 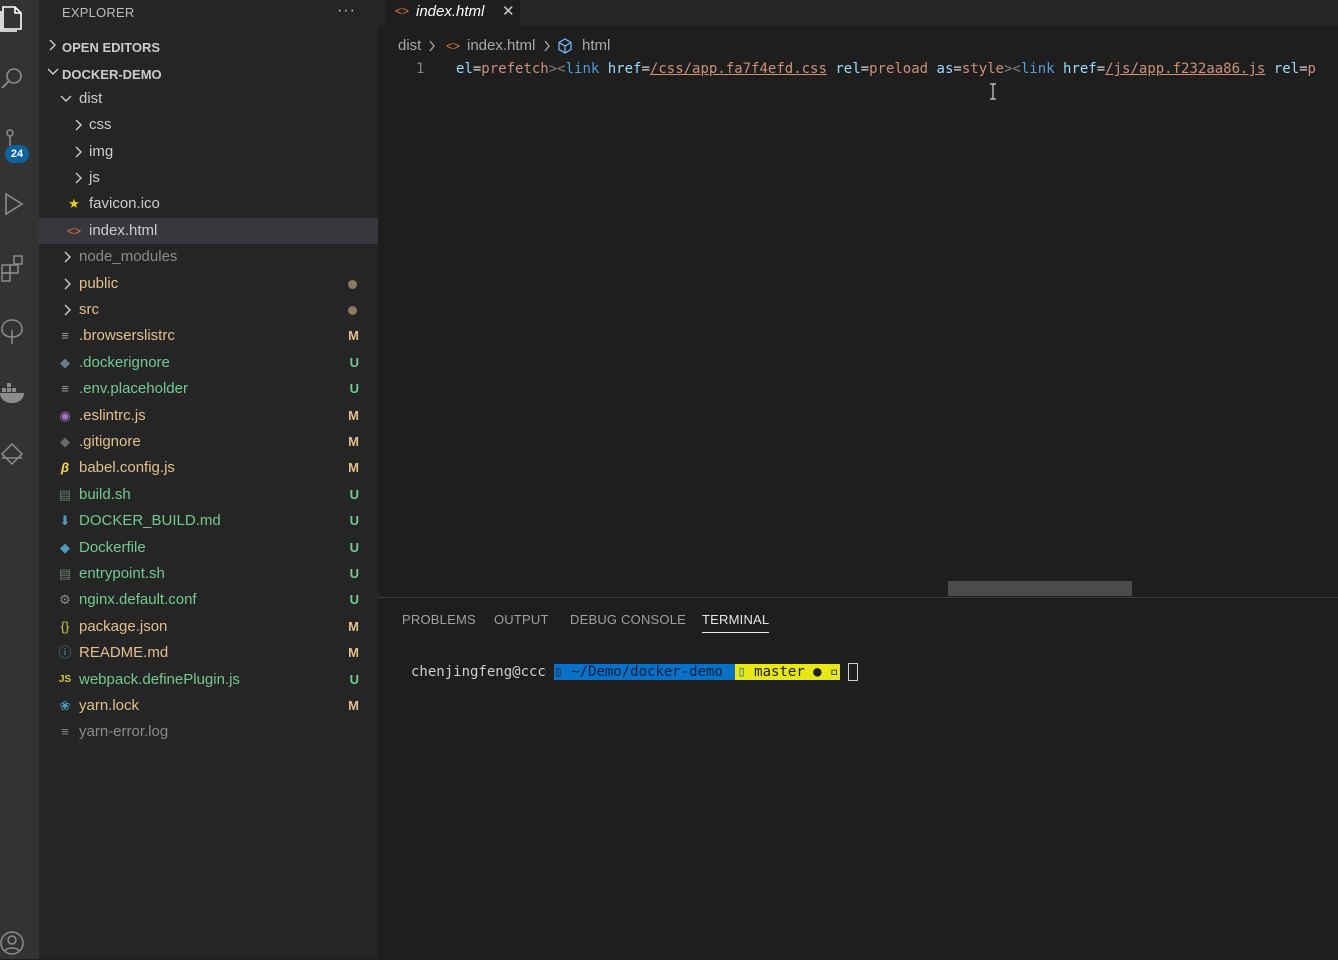 What do you see at coordinates (14, 205) in the screenshot?
I see `run-debug-icon` at bounding box center [14, 205].